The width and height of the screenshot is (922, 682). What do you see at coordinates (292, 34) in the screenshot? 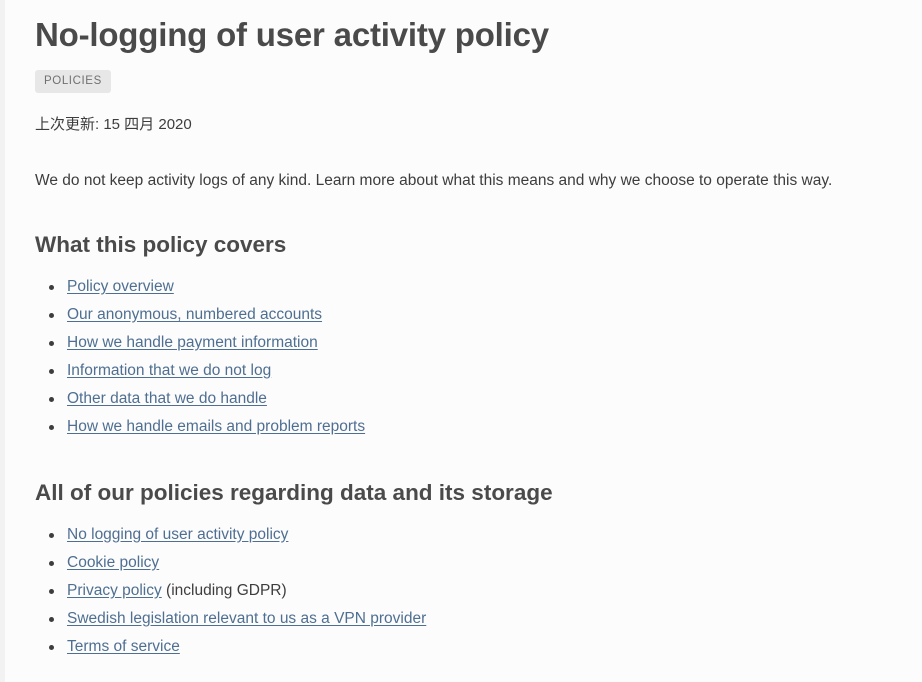
I see `page-title: No-logging of user activity policy` at bounding box center [292, 34].